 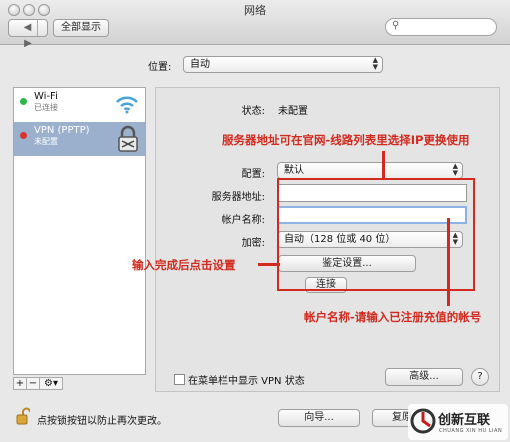 I want to click on nav-buttons: ◀▶, so click(x=28, y=34).